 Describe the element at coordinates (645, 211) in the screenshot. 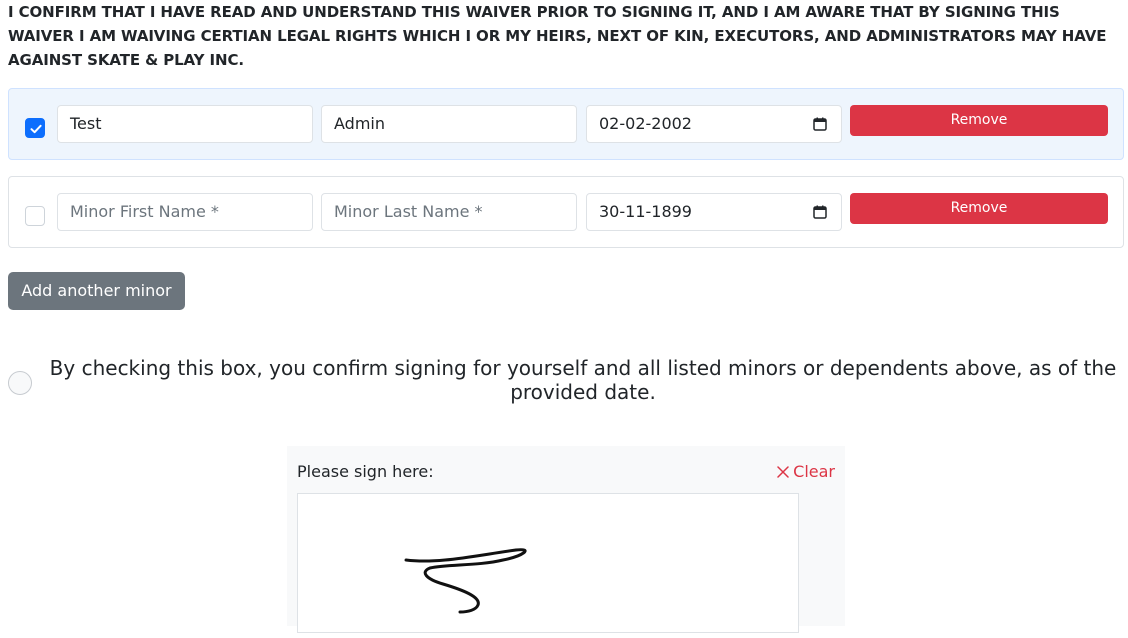

I see `minor-dob-value: 30-11-1899` at that location.